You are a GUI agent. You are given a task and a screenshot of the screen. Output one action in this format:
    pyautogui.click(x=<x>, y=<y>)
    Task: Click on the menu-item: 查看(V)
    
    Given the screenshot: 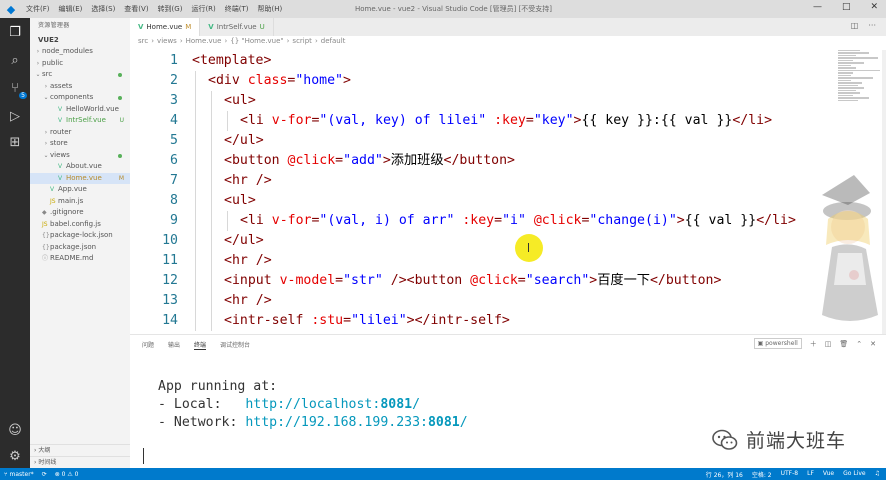 What is the action you would take?
    pyautogui.click(x=136, y=9)
    